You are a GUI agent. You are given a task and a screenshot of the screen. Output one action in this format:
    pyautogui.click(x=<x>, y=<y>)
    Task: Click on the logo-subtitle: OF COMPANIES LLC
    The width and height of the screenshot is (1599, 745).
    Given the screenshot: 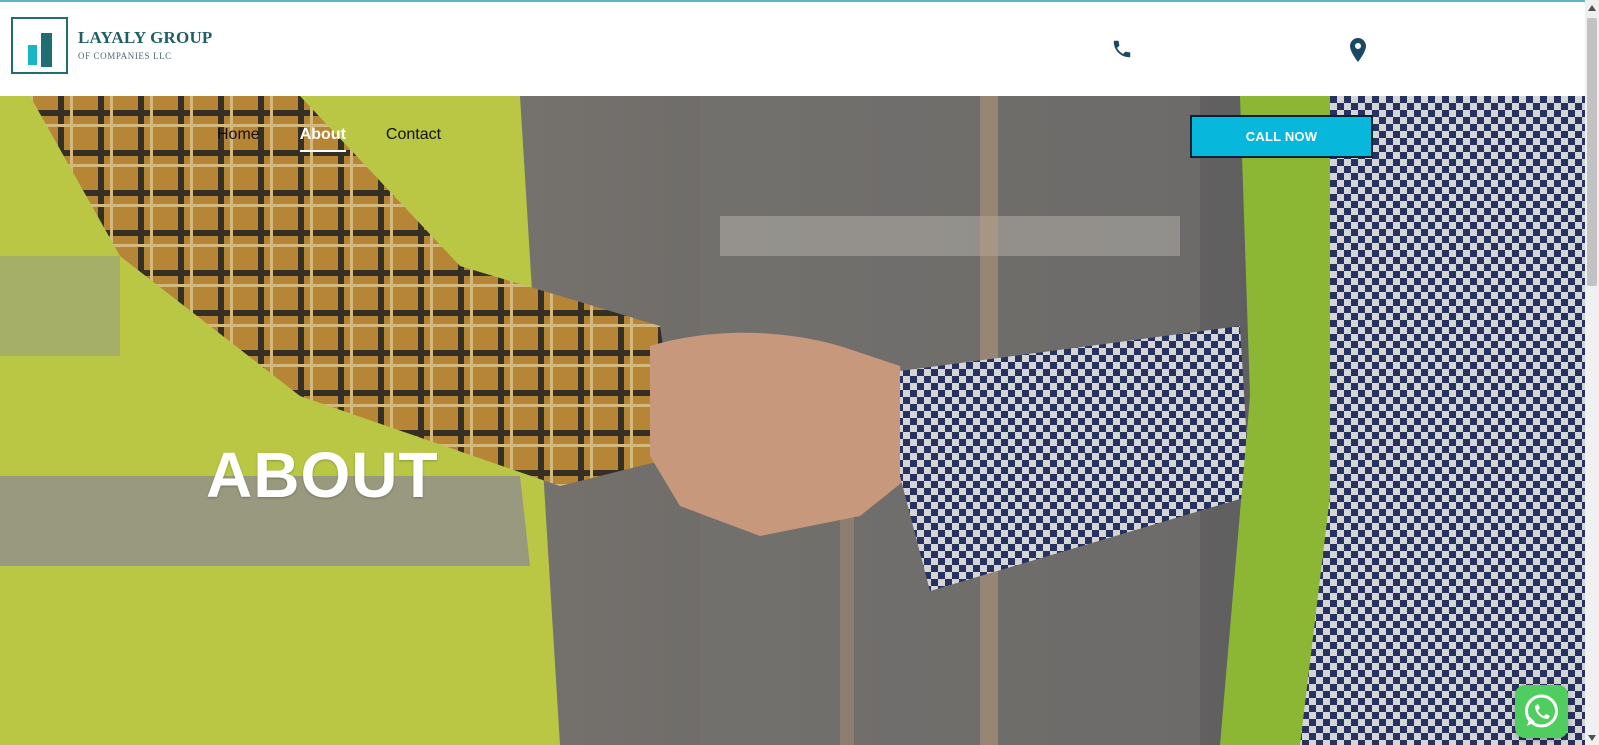 What is the action you would take?
    pyautogui.click(x=125, y=56)
    